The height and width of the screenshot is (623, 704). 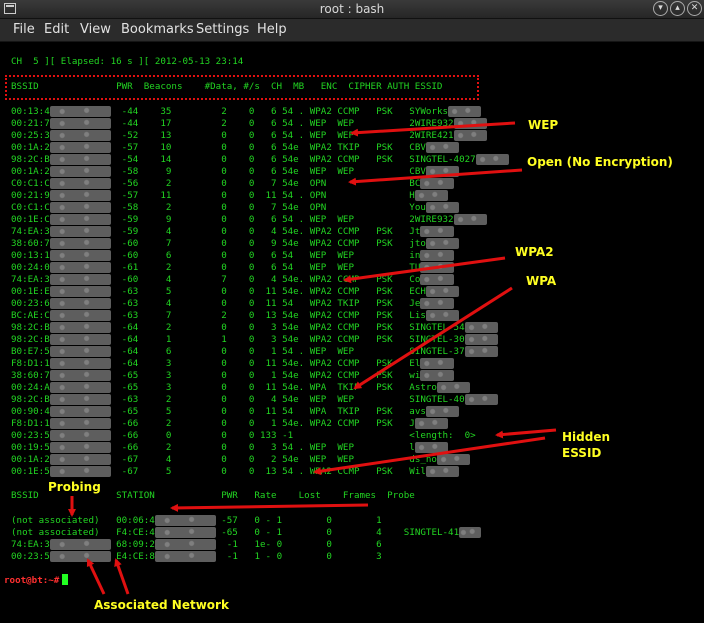 What do you see at coordinates (269, 507) in the screenshot?
I see `arrow-station` at bounding box center [269, 507].